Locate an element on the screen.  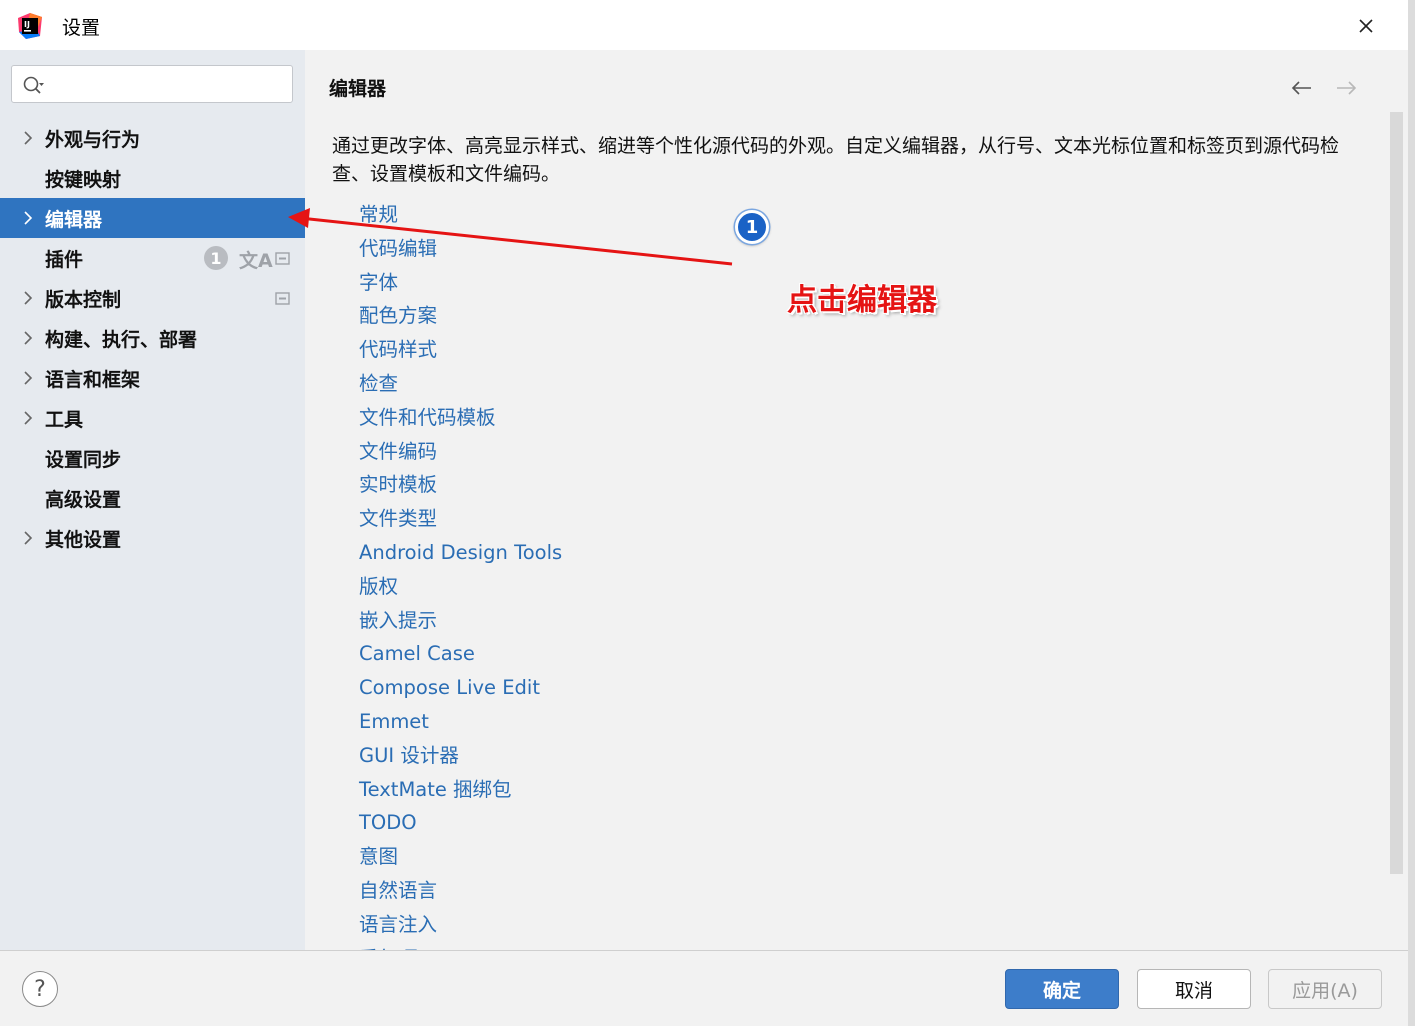
sidebar-item-keymap: 按键映射 is located at coordinates (152, 178).